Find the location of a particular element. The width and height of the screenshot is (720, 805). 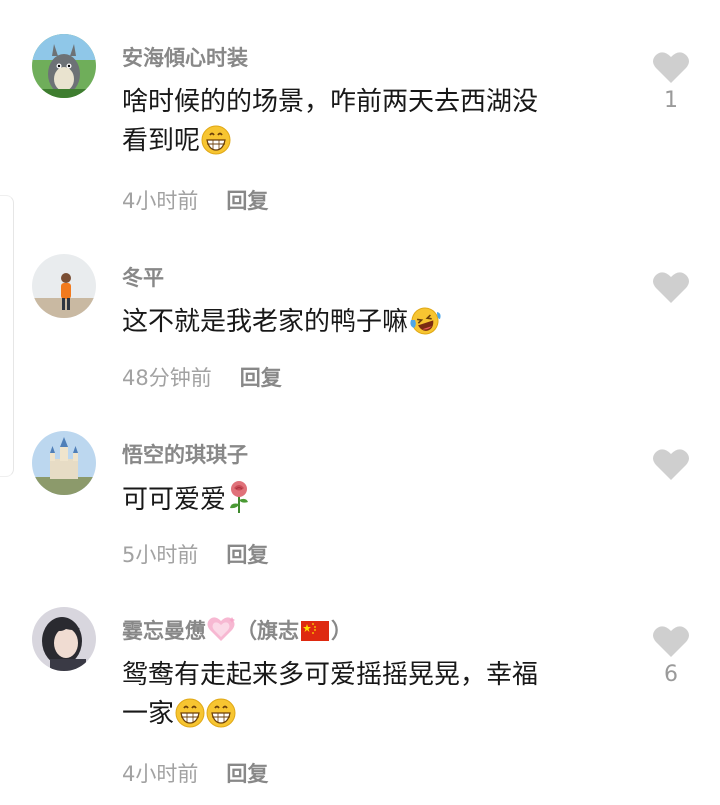

laughing-tears-emoji-icon is located at coordinates (425, 327).